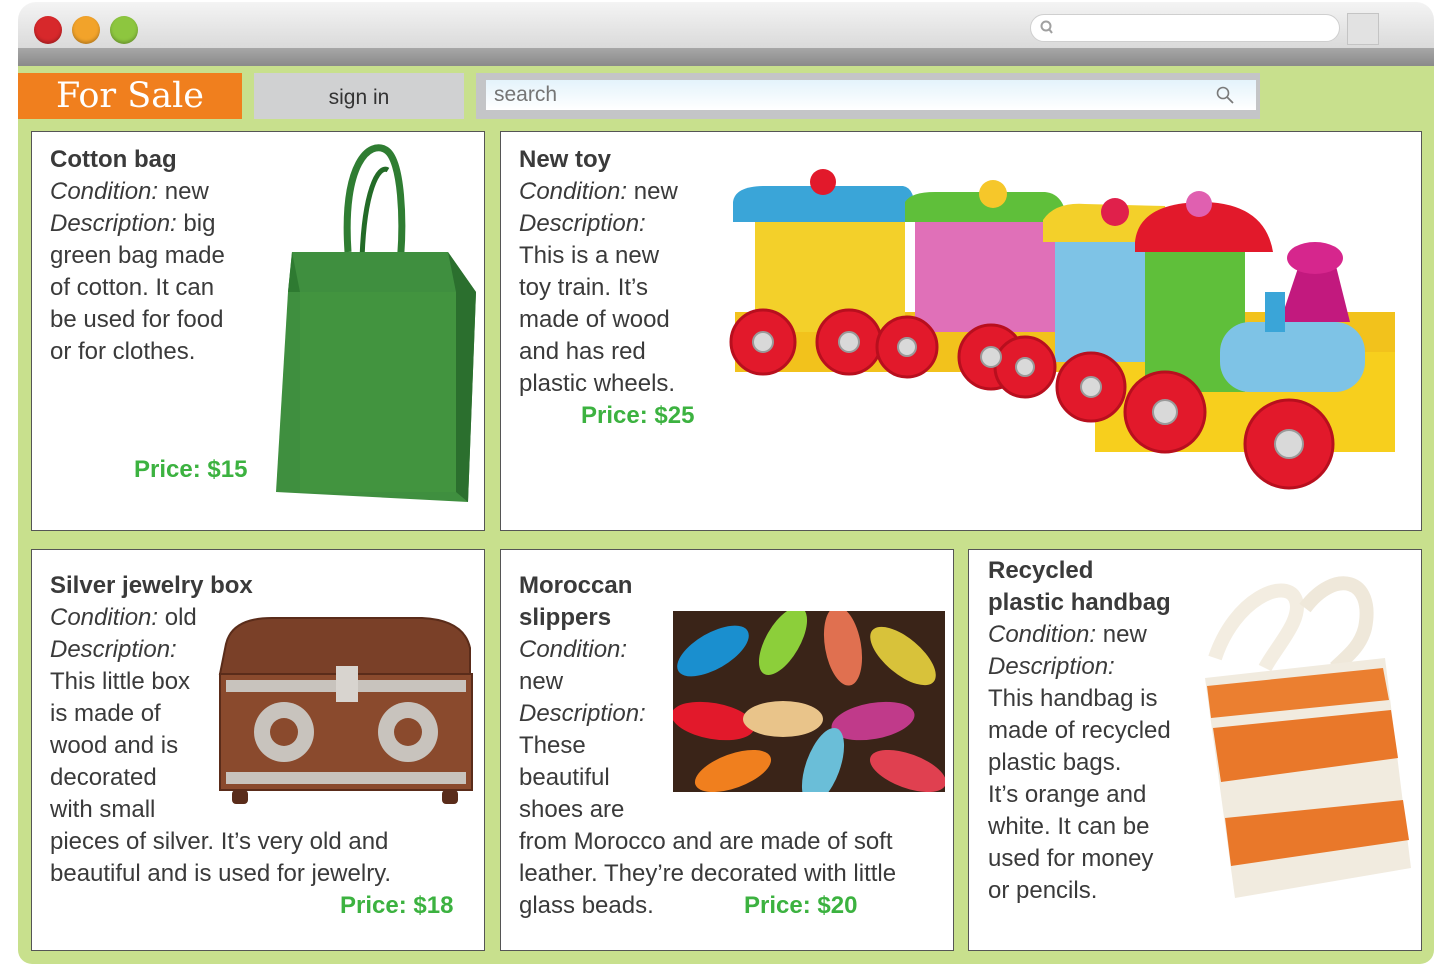 This screenshot has height=964, width=1444. What do you see at coordinates (345, 712) in the screenshot?
I see `jewelry-box-image` at bounding box center [345, 712].